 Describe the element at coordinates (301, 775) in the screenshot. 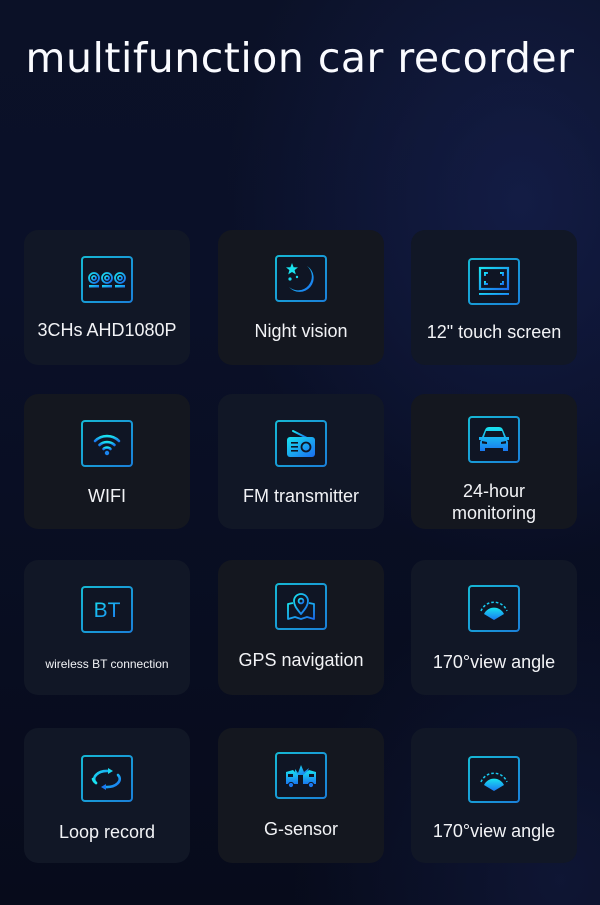

I see `collision-icon` at that location.